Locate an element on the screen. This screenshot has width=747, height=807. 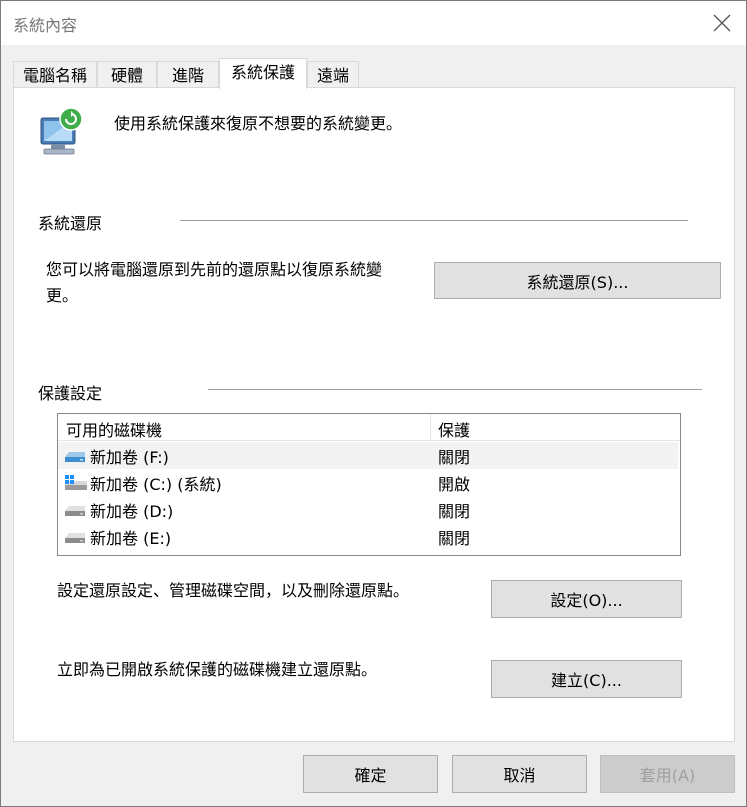
drive-row: 新加卷 (F:) 關閉 is located at coordinates (368, 455).